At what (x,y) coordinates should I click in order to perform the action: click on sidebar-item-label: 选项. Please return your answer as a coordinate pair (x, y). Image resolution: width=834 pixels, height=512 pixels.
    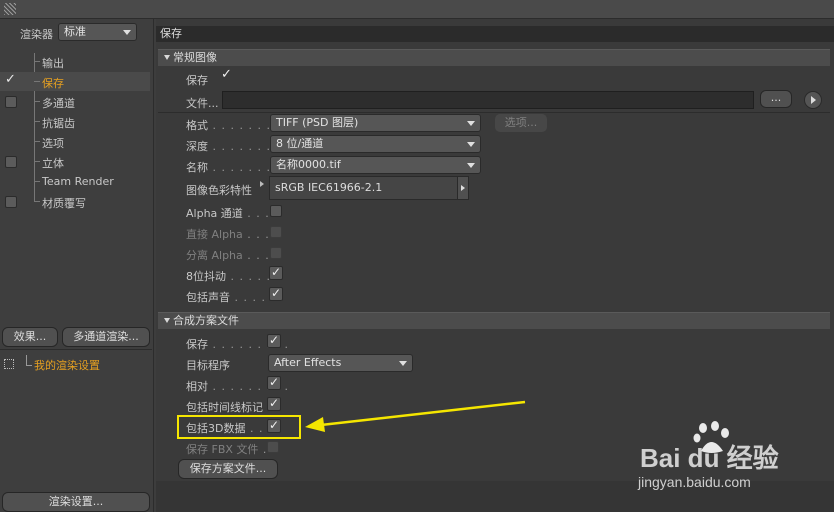
    Looking at the image, I should click on (53, 143).